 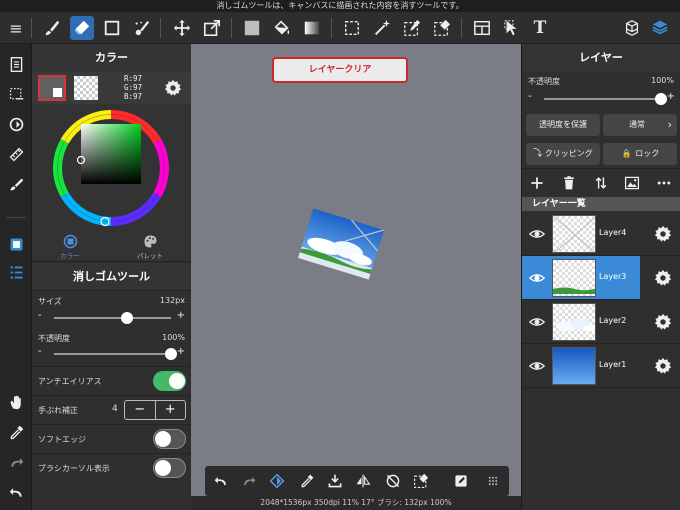 I want to click on layer-opacity-value: 100%, so click(x=662, y=80).